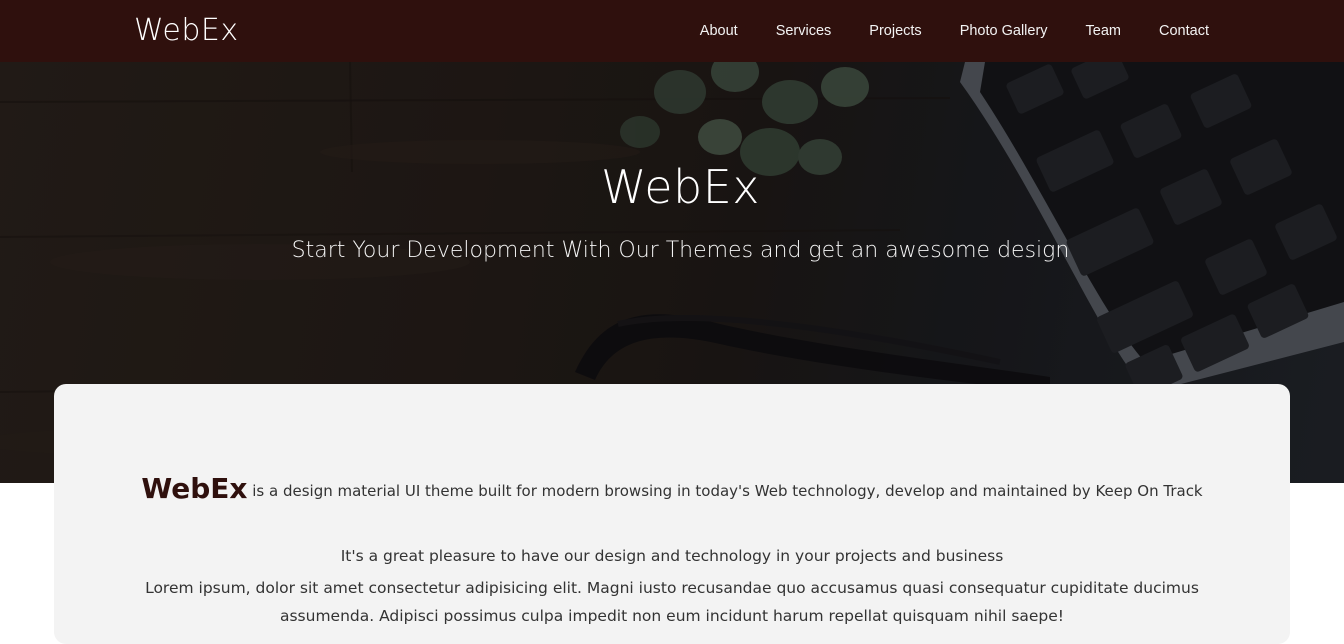 This screenshot has width=1344, height=644. I want to click on nav-item-contact: Contact, so click(1165, 31).